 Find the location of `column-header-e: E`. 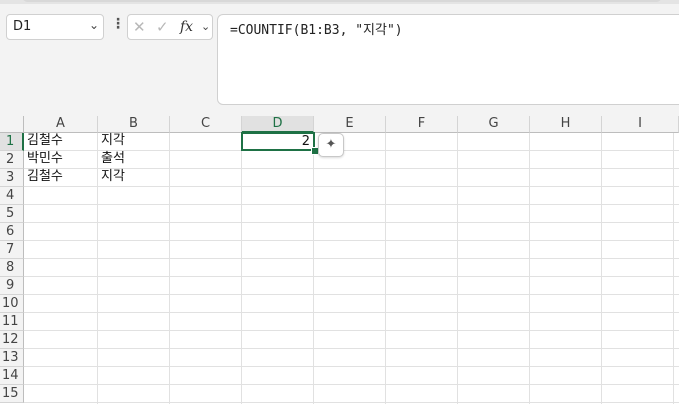

column-header-e: E is located at coordinates (350, 124).